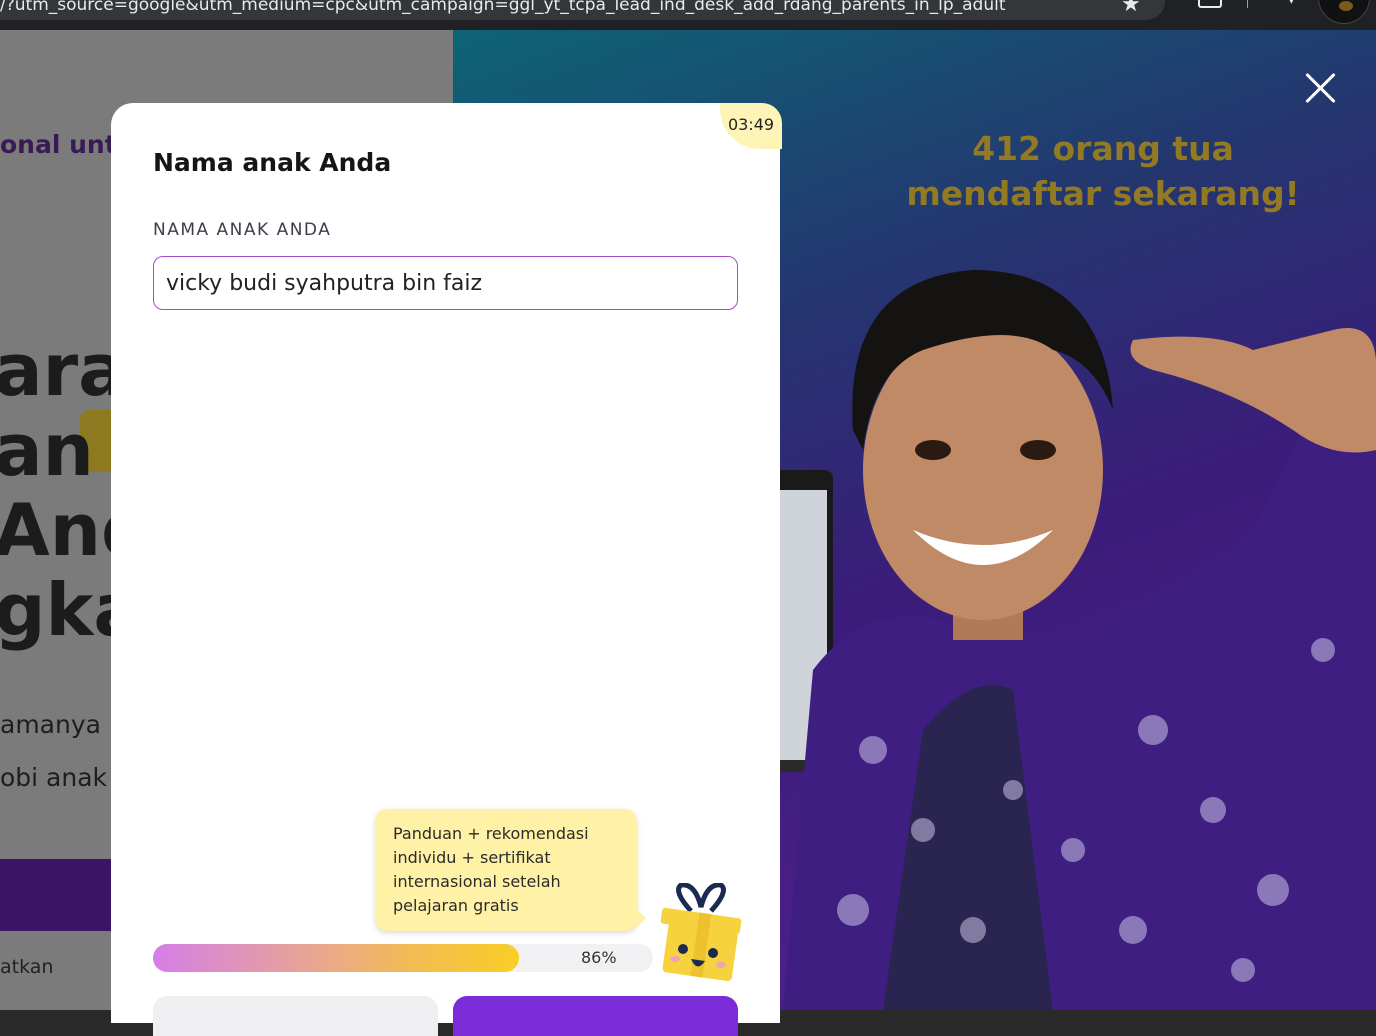 The width and height of the screenshot is (1376, 1036). What do you see at coordinates (54, 777) in the screenshot?
I see `background-text-line: obi anak` at bounding box center [54, 777].